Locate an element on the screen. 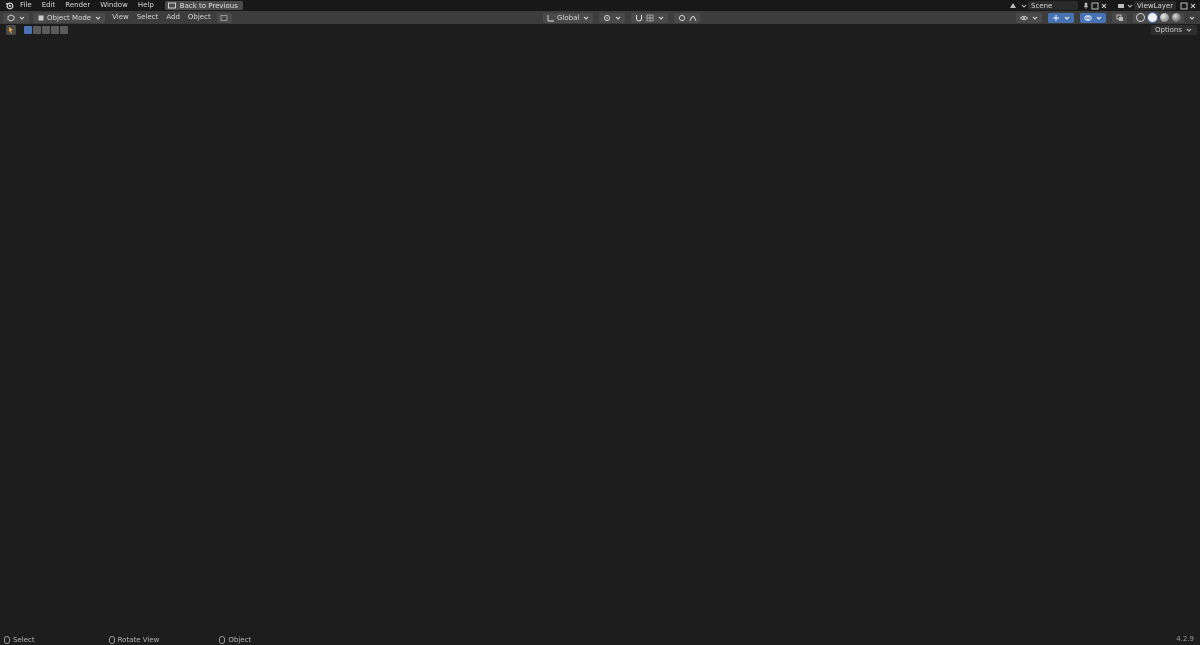  cursor-icon is located at coordinates (11, 30).